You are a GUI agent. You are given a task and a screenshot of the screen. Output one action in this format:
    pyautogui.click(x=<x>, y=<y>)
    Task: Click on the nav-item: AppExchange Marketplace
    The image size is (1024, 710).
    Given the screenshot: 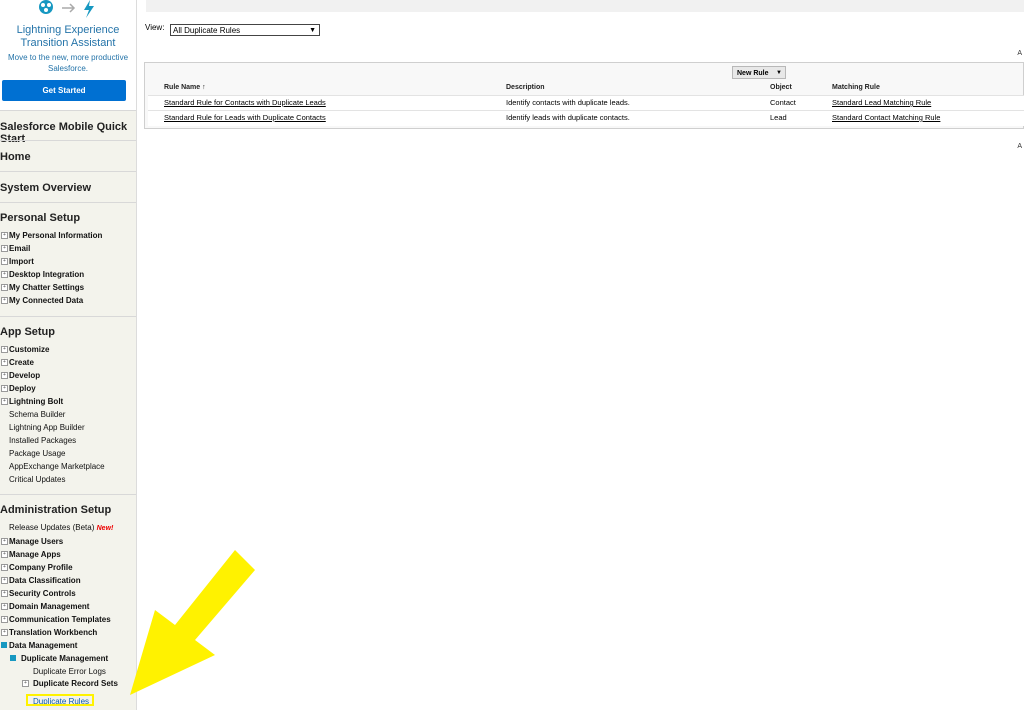 What is the action you would take?
    pyautogui.click(x=57, y=466)
    